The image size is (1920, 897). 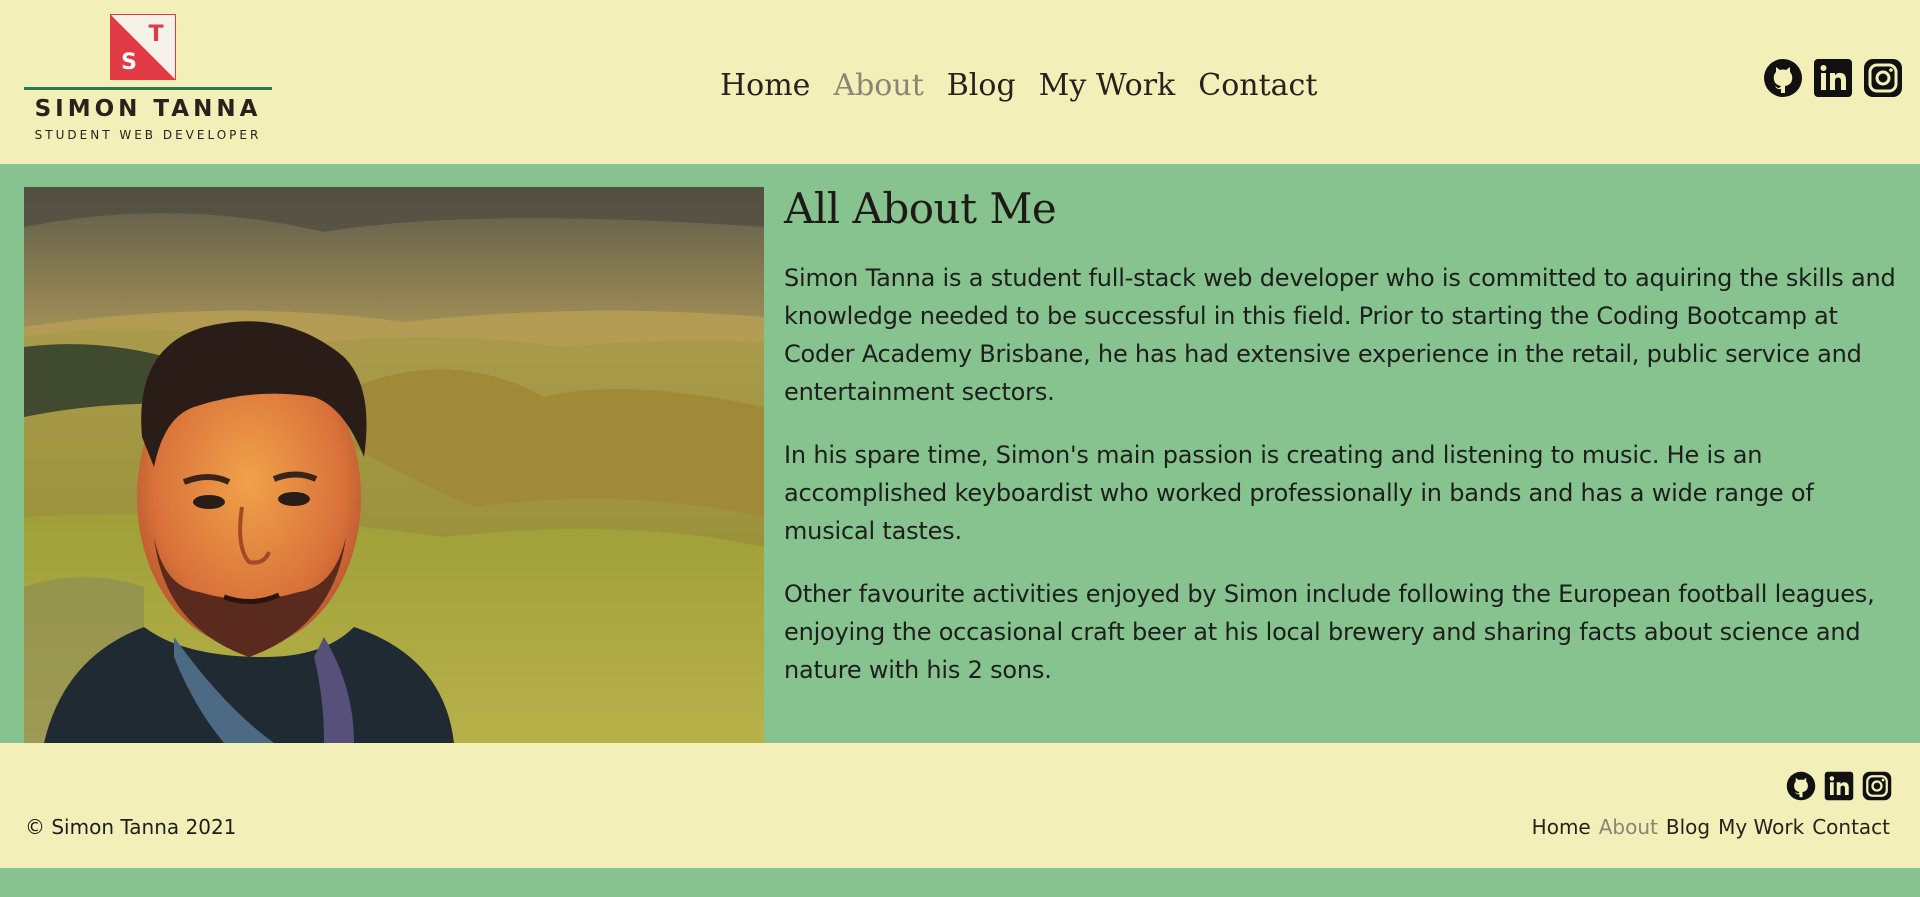 What do you see at coordinates (129, 62) in the screenshot?
I see `logo-letter-s: S` at bounding box center [129, 62].